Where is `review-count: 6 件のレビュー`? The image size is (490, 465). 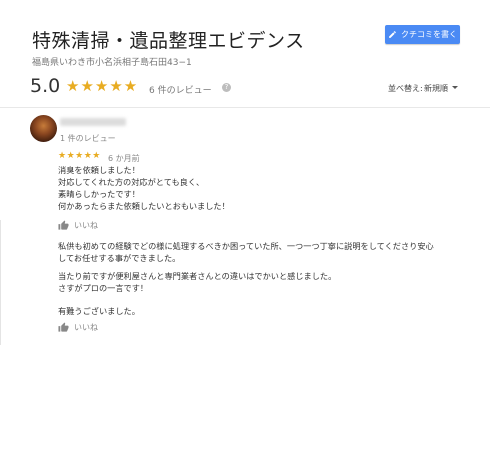 review-count: 6 件のレビュー is located at coordinates (180, 89).